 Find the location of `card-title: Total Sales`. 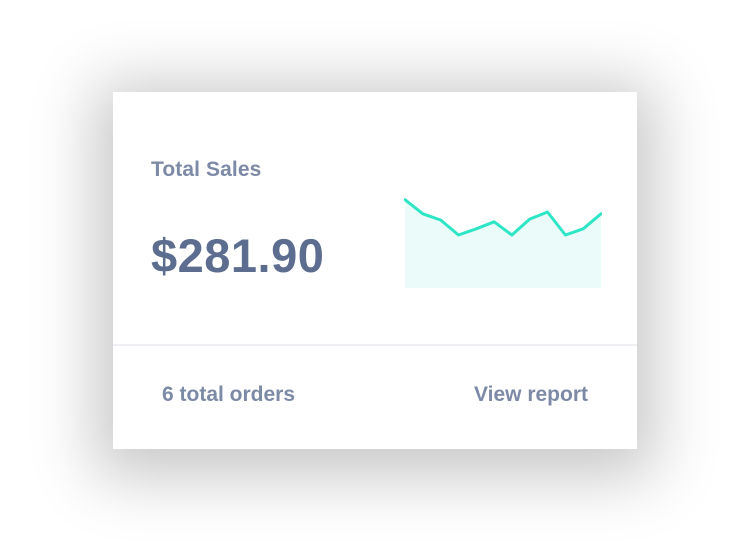

card-title: Total Sales is located at coordinates (206, 169).